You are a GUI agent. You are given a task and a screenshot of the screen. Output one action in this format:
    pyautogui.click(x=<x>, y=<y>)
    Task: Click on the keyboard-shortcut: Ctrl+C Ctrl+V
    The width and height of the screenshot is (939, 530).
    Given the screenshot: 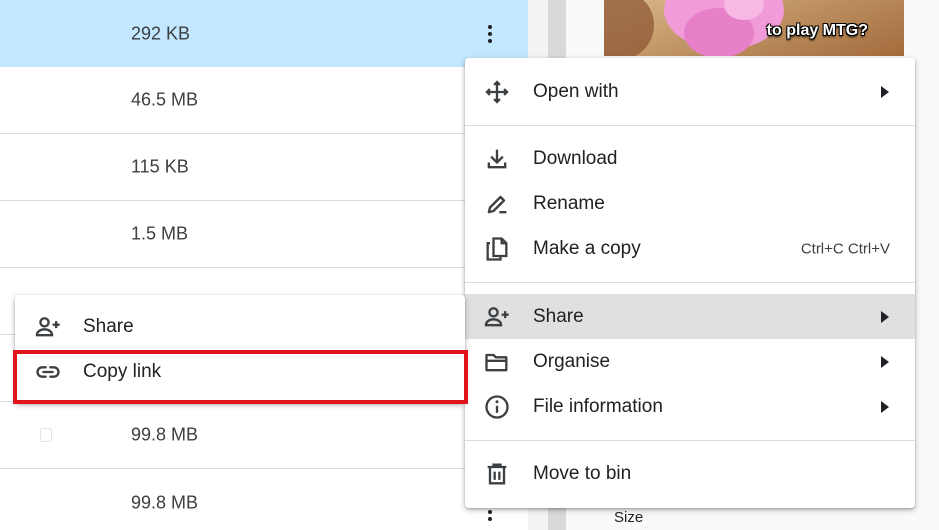 What is the action you would take?
    pyautogui.click(x=845, y=248)
    